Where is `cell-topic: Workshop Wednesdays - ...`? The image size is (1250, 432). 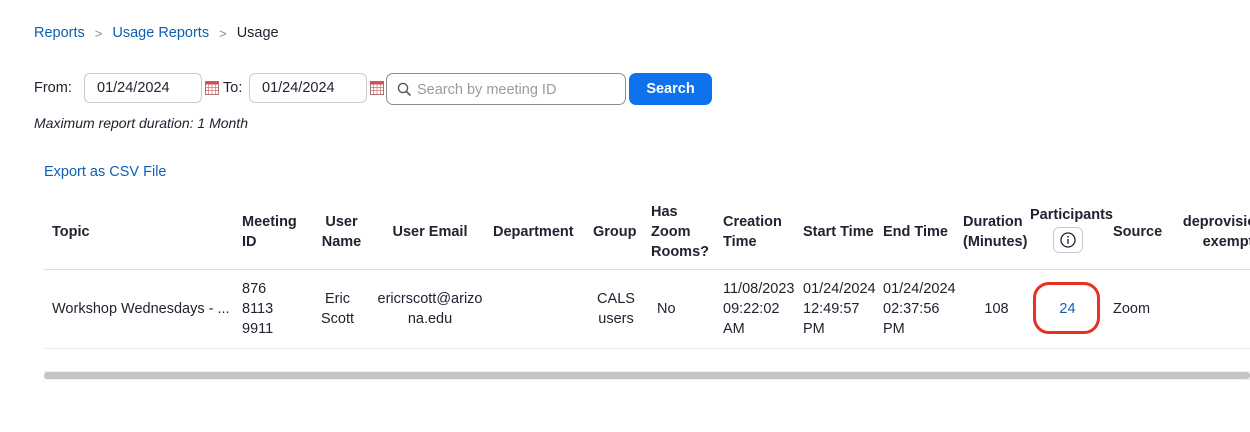
cell-topic: Workshop Wednesdays - ... is located at coordinates (139, 309).